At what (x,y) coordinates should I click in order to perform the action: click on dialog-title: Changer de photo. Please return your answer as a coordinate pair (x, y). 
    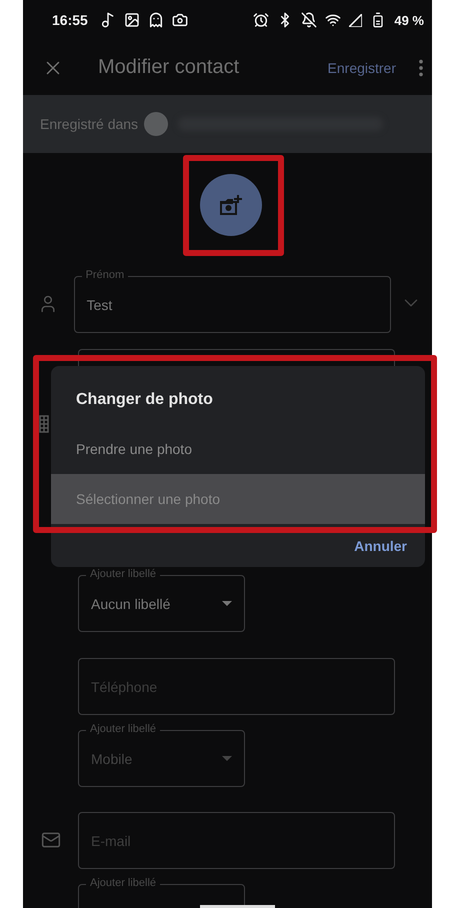
    Looking at the image, I should click on (144, 400).